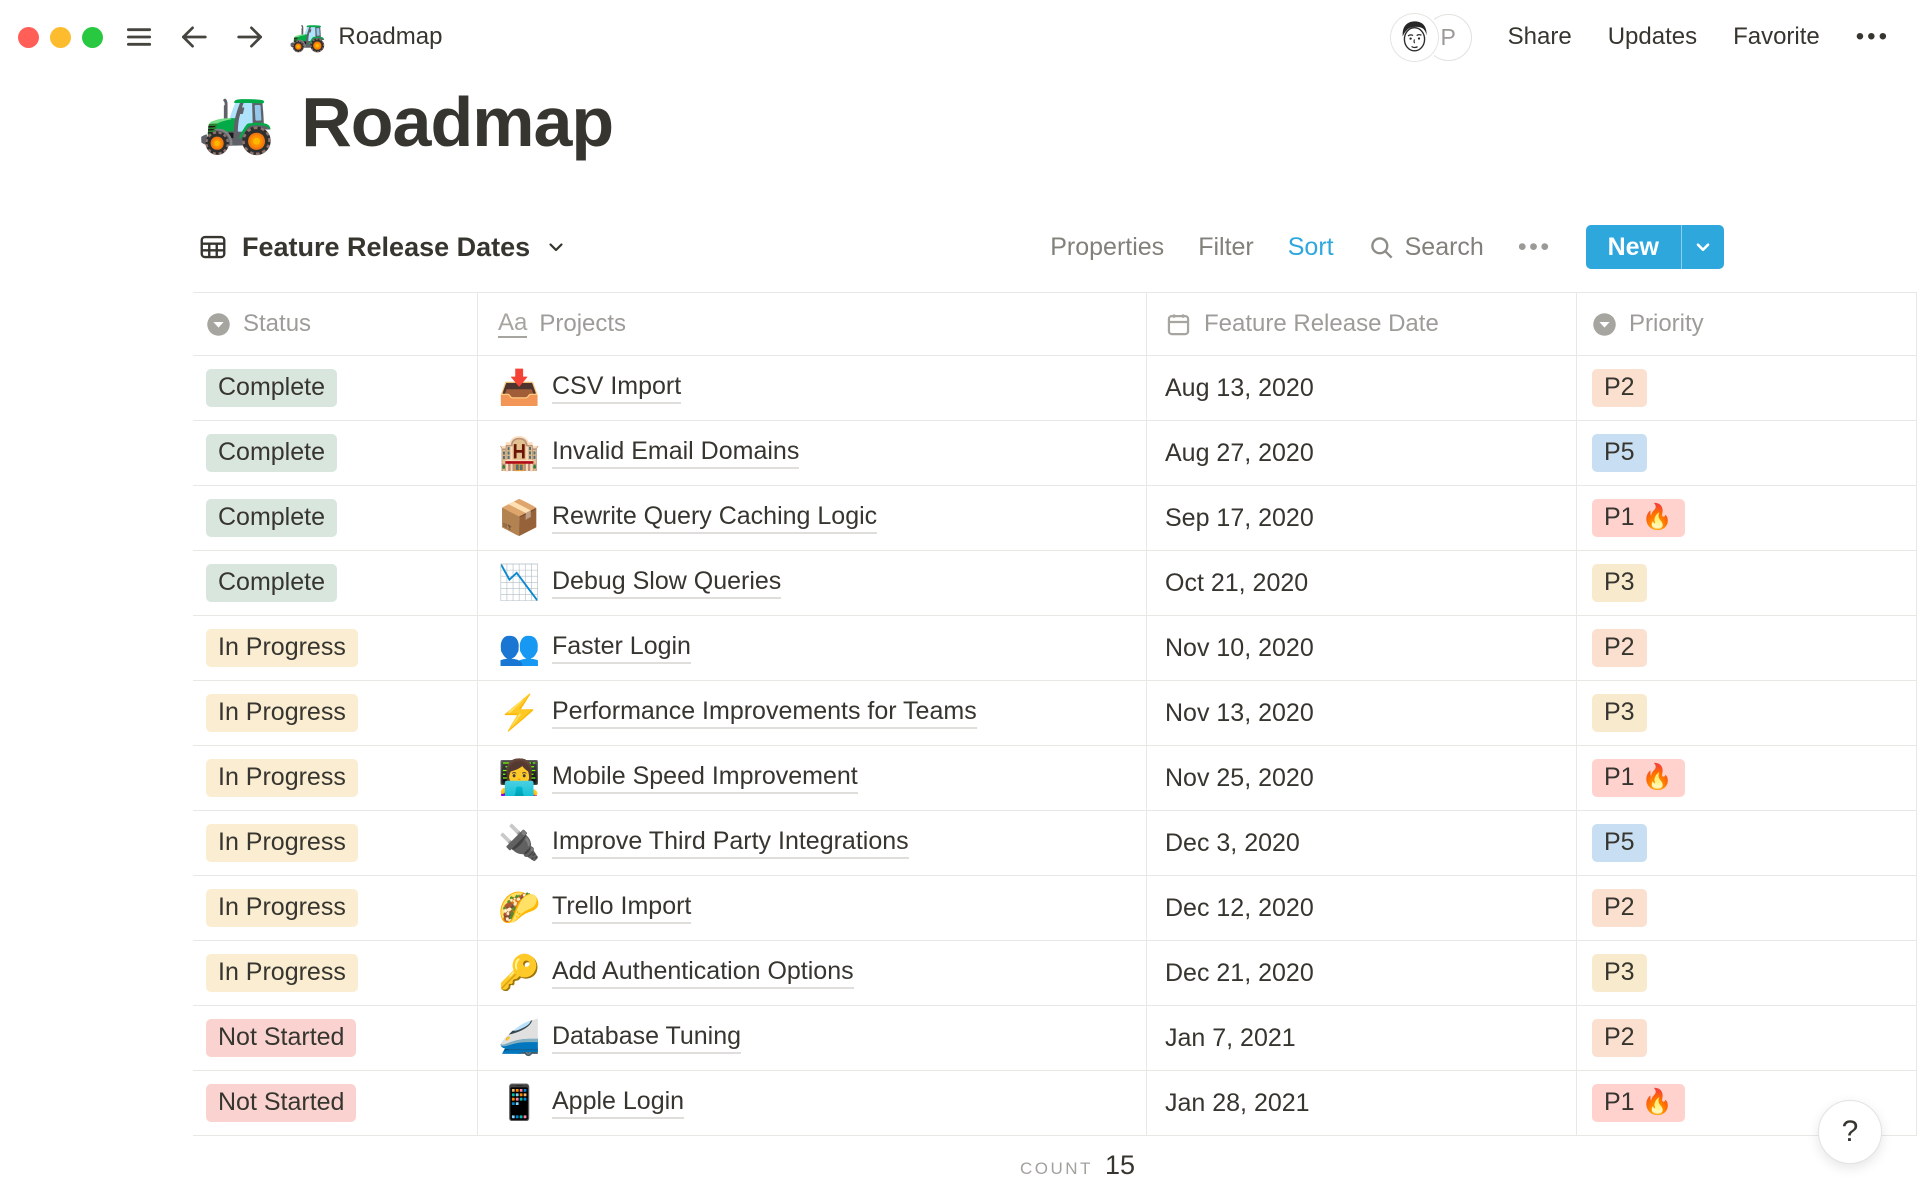  I want to click on column-header-status: Status, so click(335, 324).